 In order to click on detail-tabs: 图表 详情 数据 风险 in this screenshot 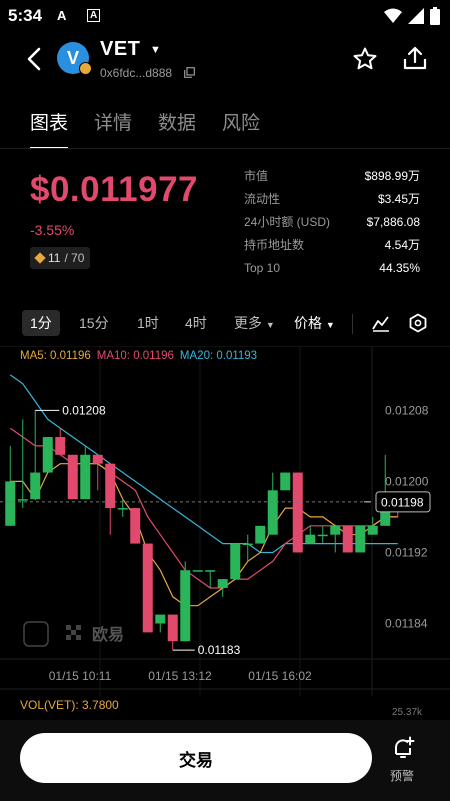, I will do `click(145, 128)`.